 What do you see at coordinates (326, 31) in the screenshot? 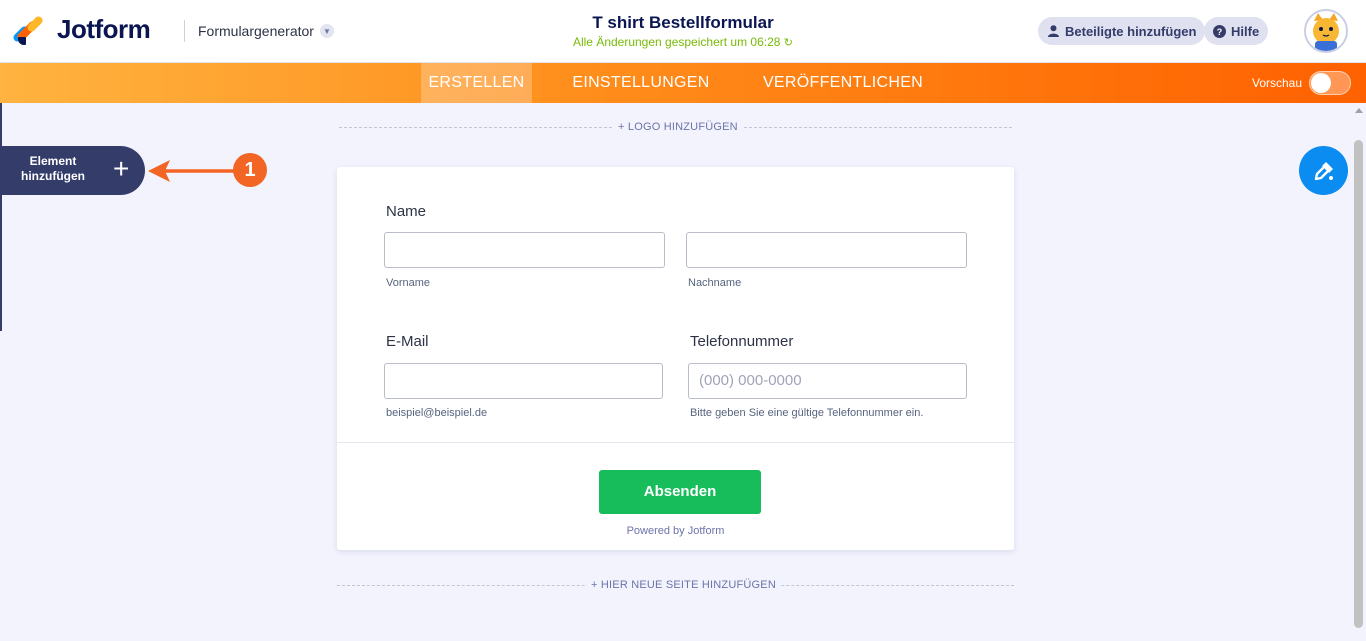
I see `chevron-down-icon: ▼` at bounding box center [326, 31].